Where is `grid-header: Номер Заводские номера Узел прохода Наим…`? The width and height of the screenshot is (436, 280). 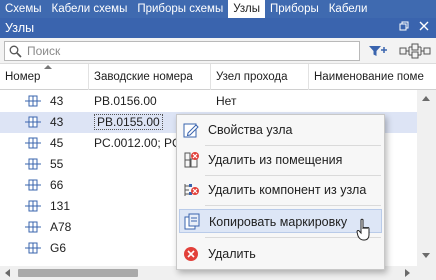 grid-header: Номер Заводские номера Узел прохода Наим… is located at coordinates (218, 77).